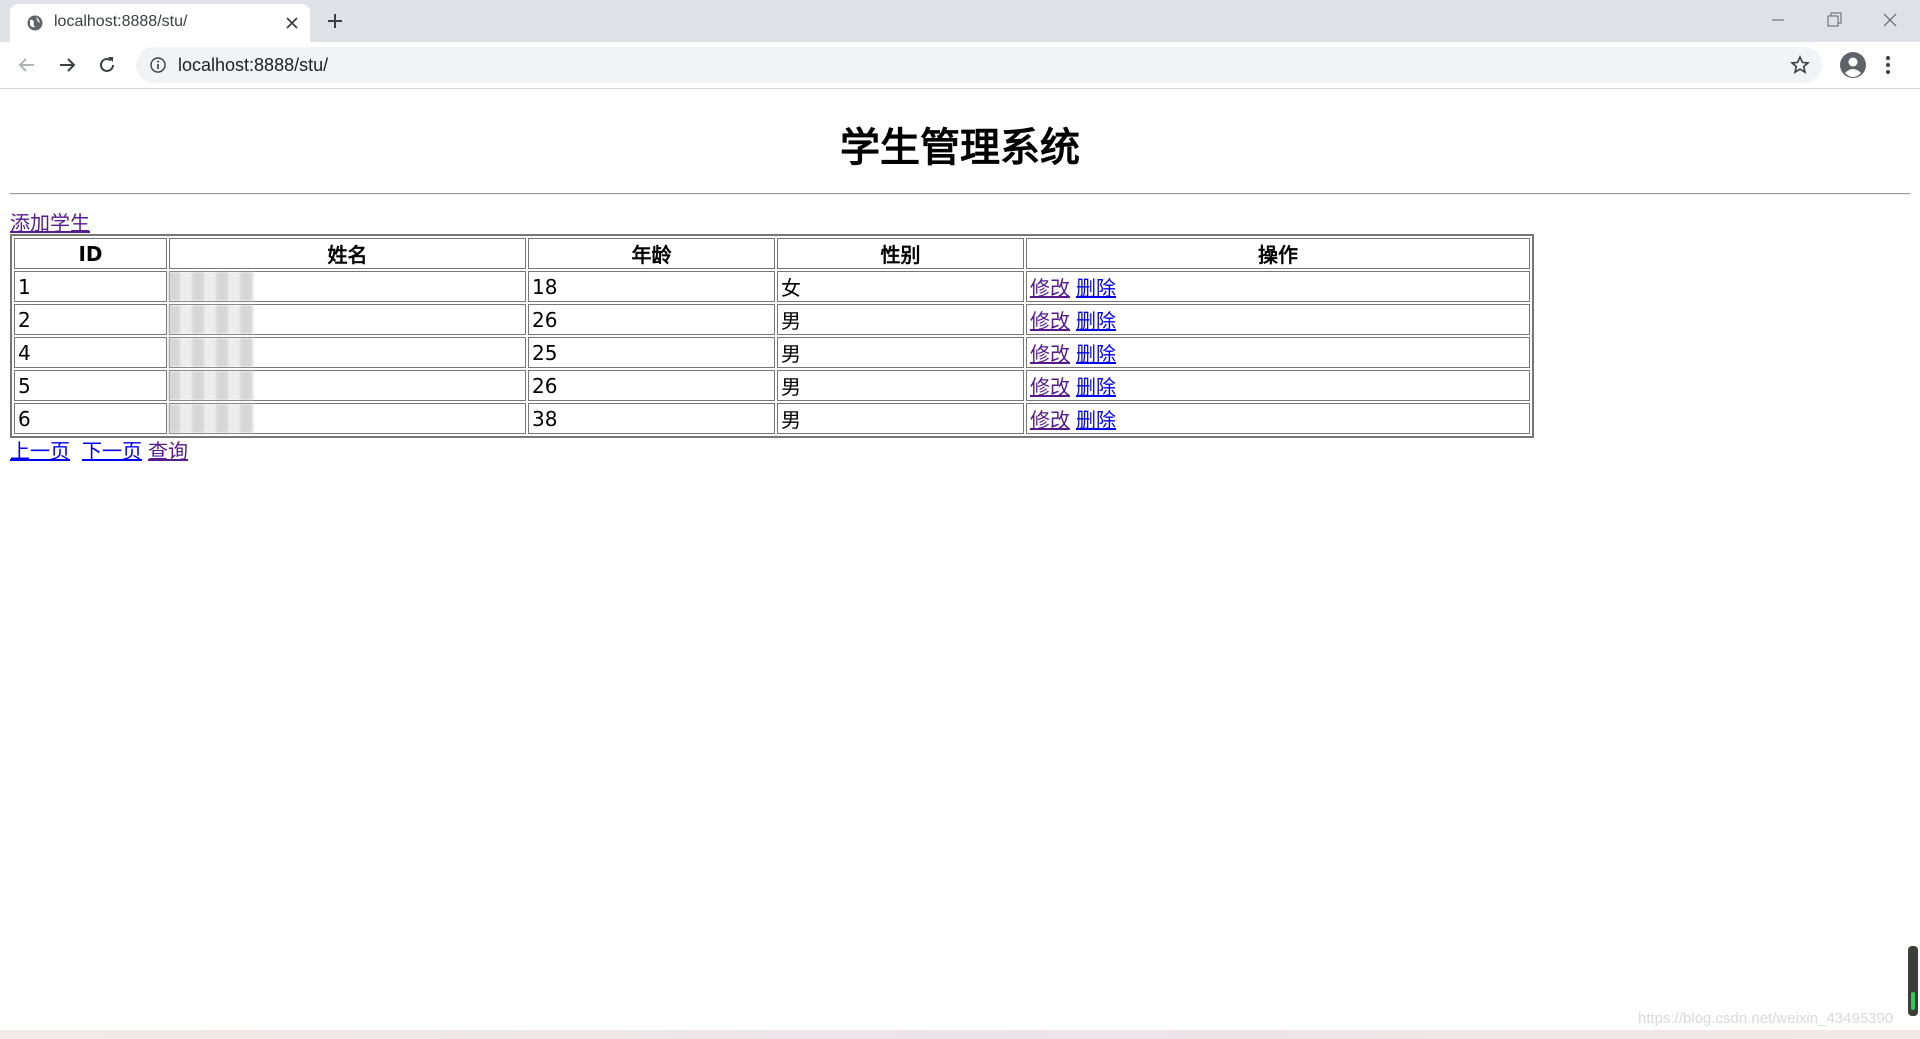  I want to click on back-icon, so click(27, 65).